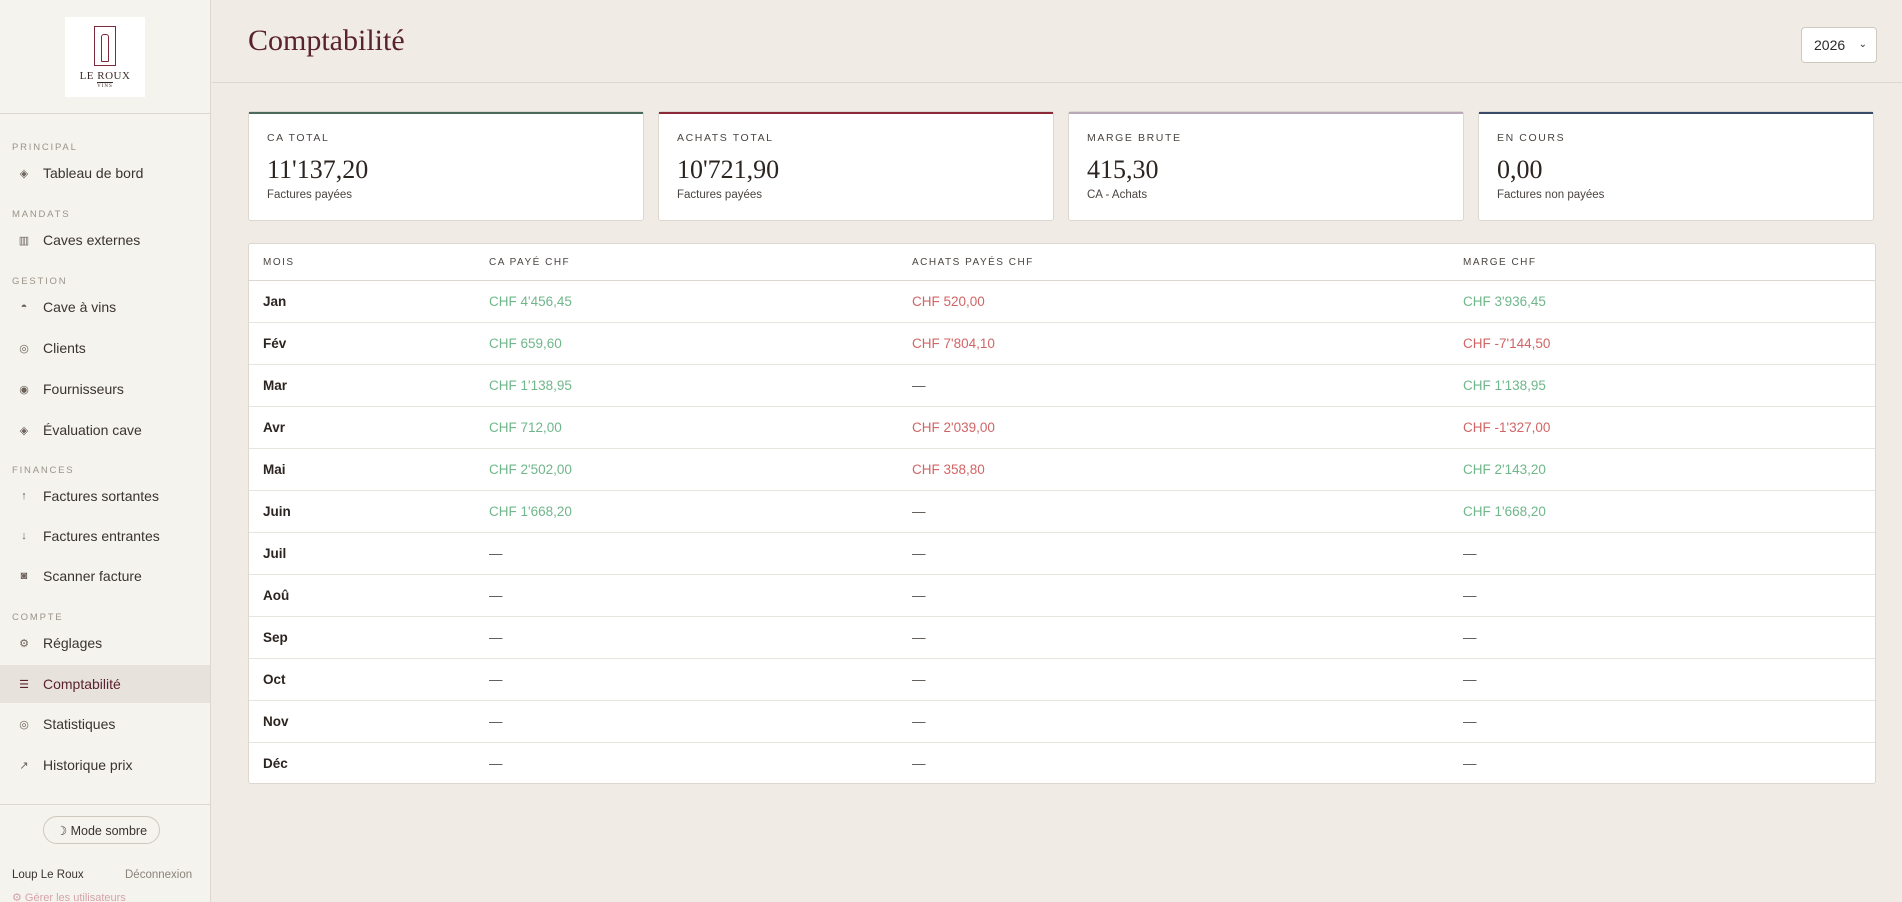 This screenshot has height=902, width=1902. I want to click on manage-users-link: ⚙ Gérer les utilisateurs, so click(69, 896).